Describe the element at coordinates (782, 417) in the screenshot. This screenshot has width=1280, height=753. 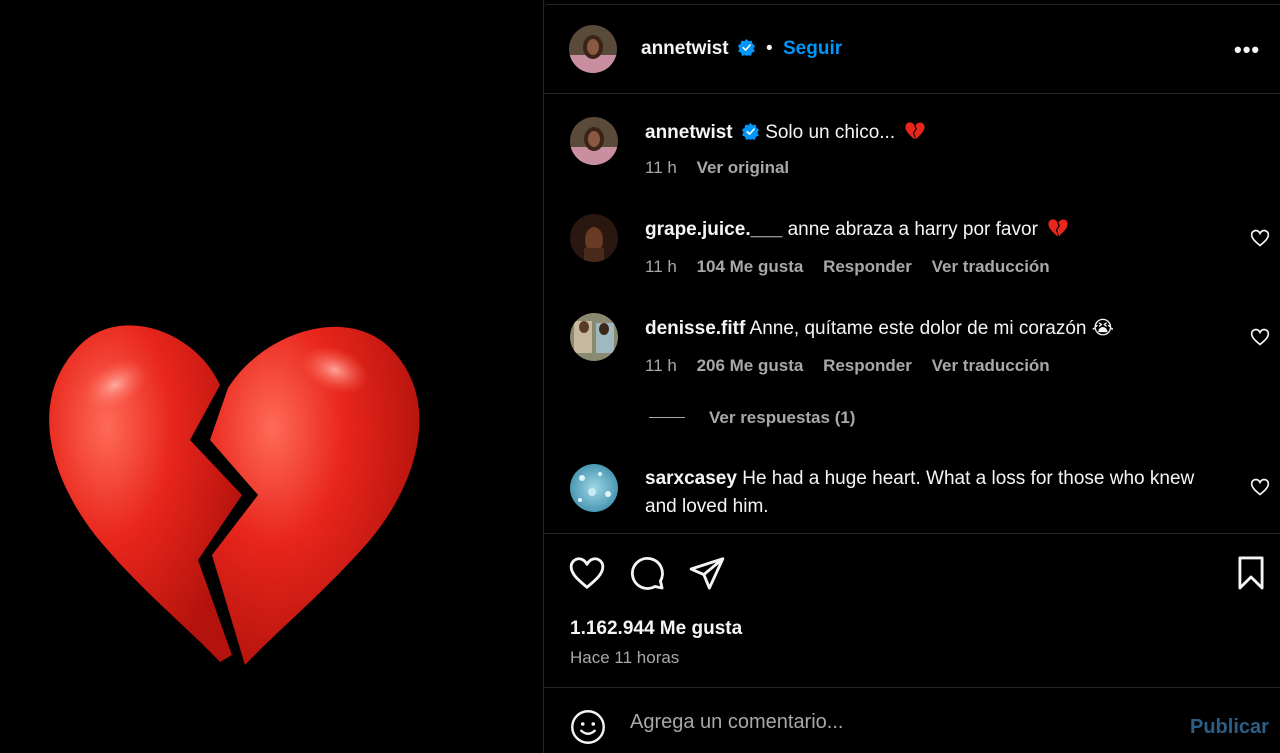
I see `view-replies-label: Ver respuestas (1)` at that location.